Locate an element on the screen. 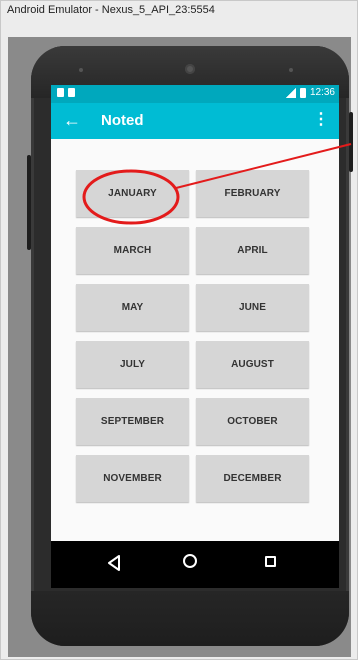 The height and width of the screenshot is (660, 358). month-button-september: SEPTEMBER is located at coordinates (132, 421).